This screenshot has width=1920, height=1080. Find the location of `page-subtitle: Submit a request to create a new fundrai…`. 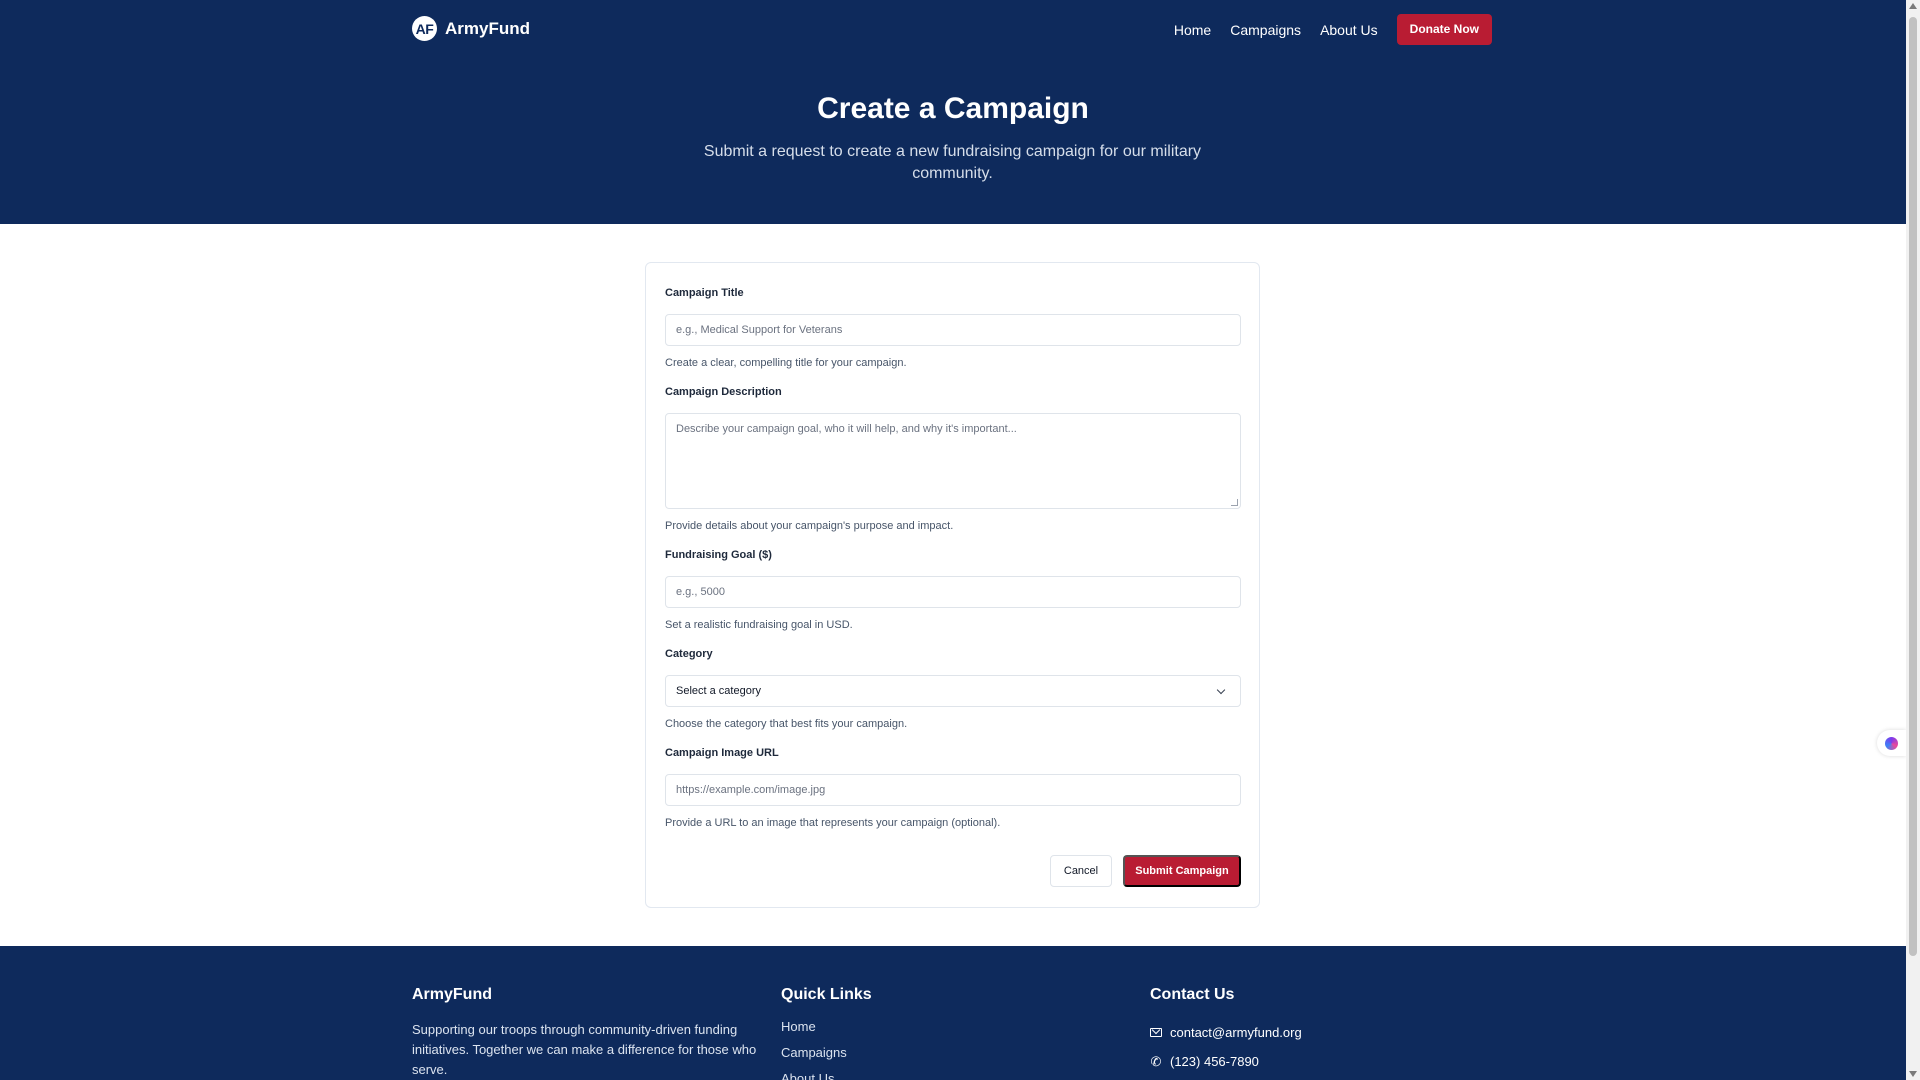

page-subtitle: Submit a request to create a new fundrai… is located at coordinates (952, 162).